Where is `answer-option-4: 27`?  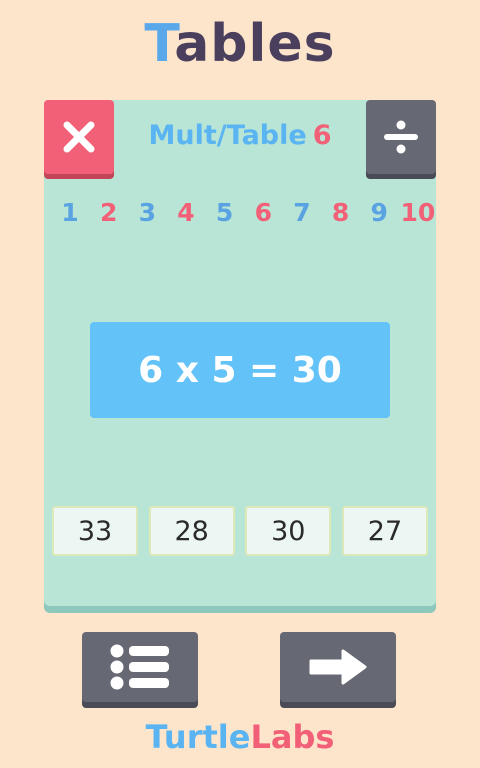
answer-option-4: 27 is located at coordinates (384, 531).